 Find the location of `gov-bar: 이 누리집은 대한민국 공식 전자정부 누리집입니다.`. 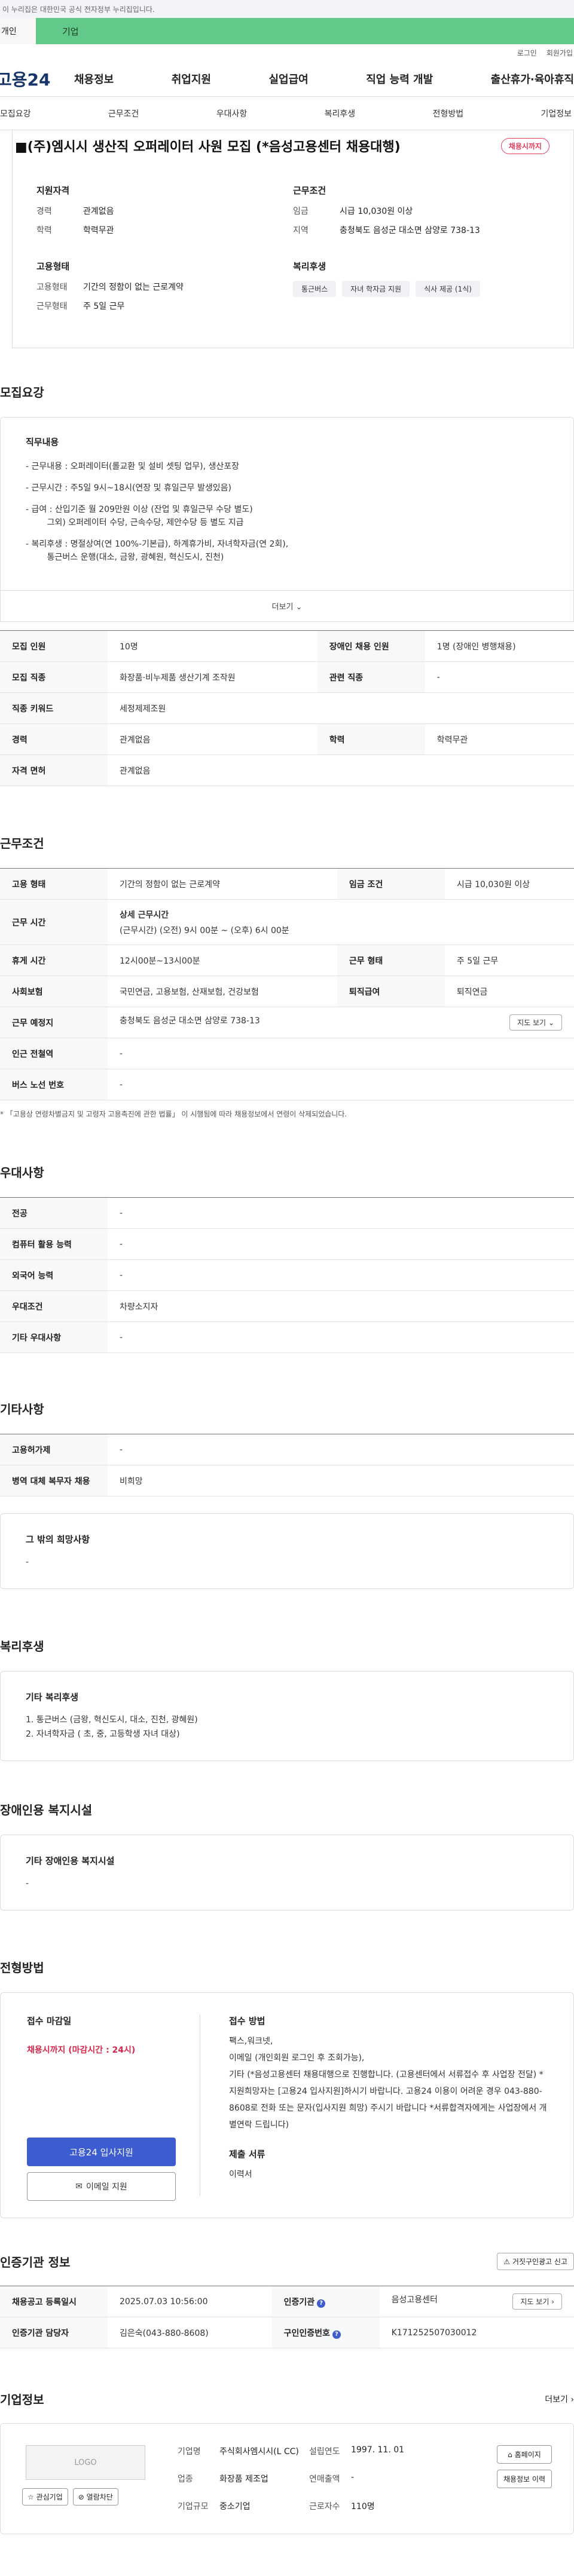

gov-bar: 이 누리집은 대한민국 공식 전자정부 누리집입니다. is located at coordinates (287, 9).